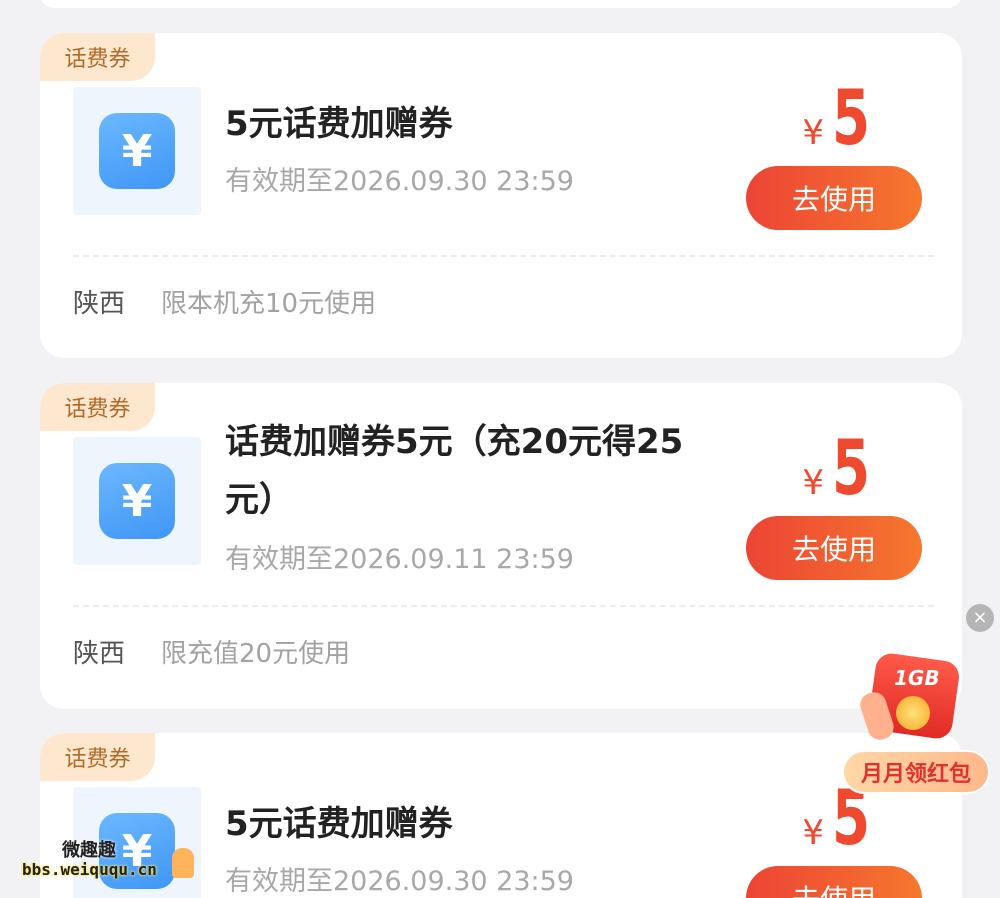 This screenshot has height=898, width=1000. I want to click on coupon-validity: 有效期至2026.09.11 23:59, so click(399, 559).